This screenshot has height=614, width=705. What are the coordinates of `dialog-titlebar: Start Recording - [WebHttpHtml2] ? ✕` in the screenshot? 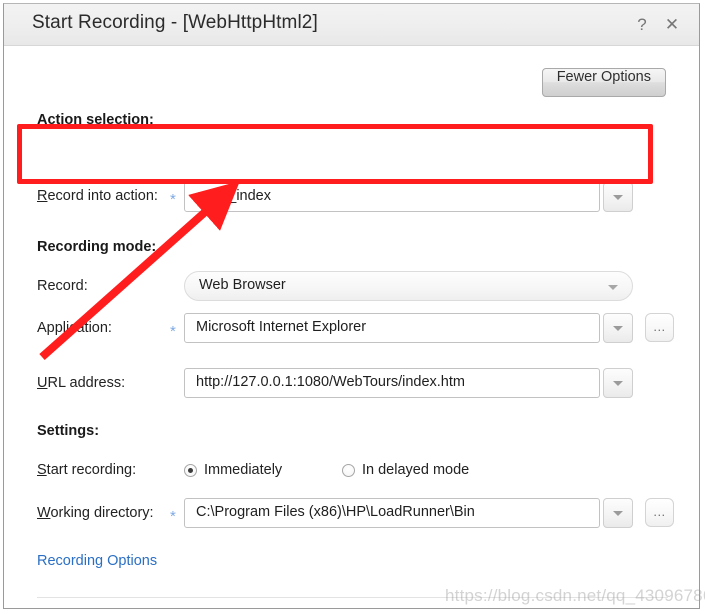 It's located at (351, 25).